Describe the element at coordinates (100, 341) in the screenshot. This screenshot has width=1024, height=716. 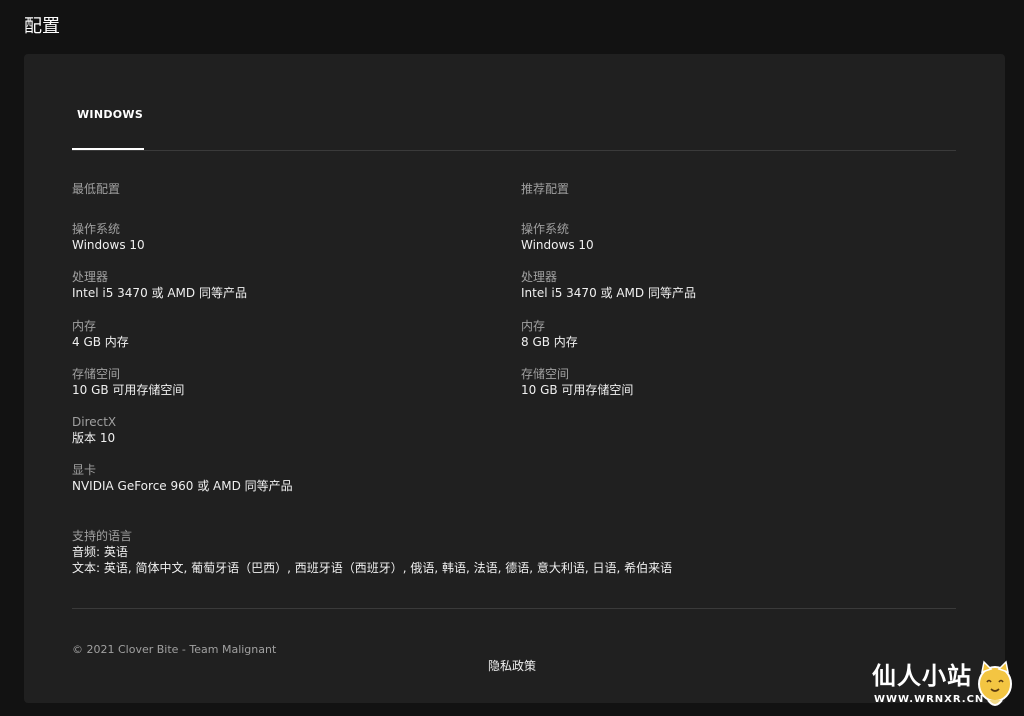
I see `spec-value: 4 GB 内存` at that location.